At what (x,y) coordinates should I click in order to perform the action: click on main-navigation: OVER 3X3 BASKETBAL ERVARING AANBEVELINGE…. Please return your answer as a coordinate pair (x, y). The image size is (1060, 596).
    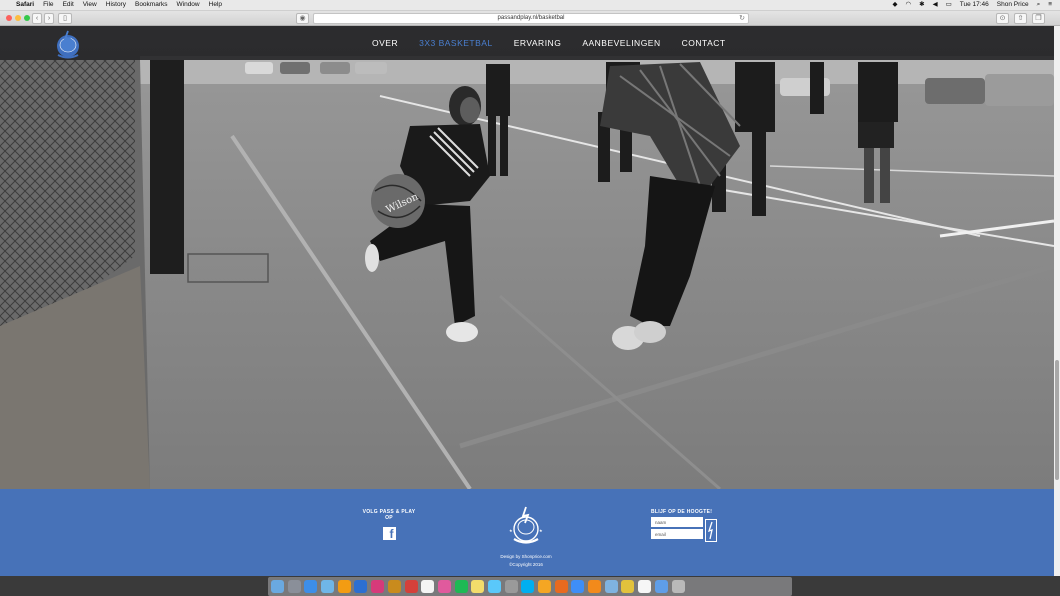
    Looking at the image, I should click on (559, 43).